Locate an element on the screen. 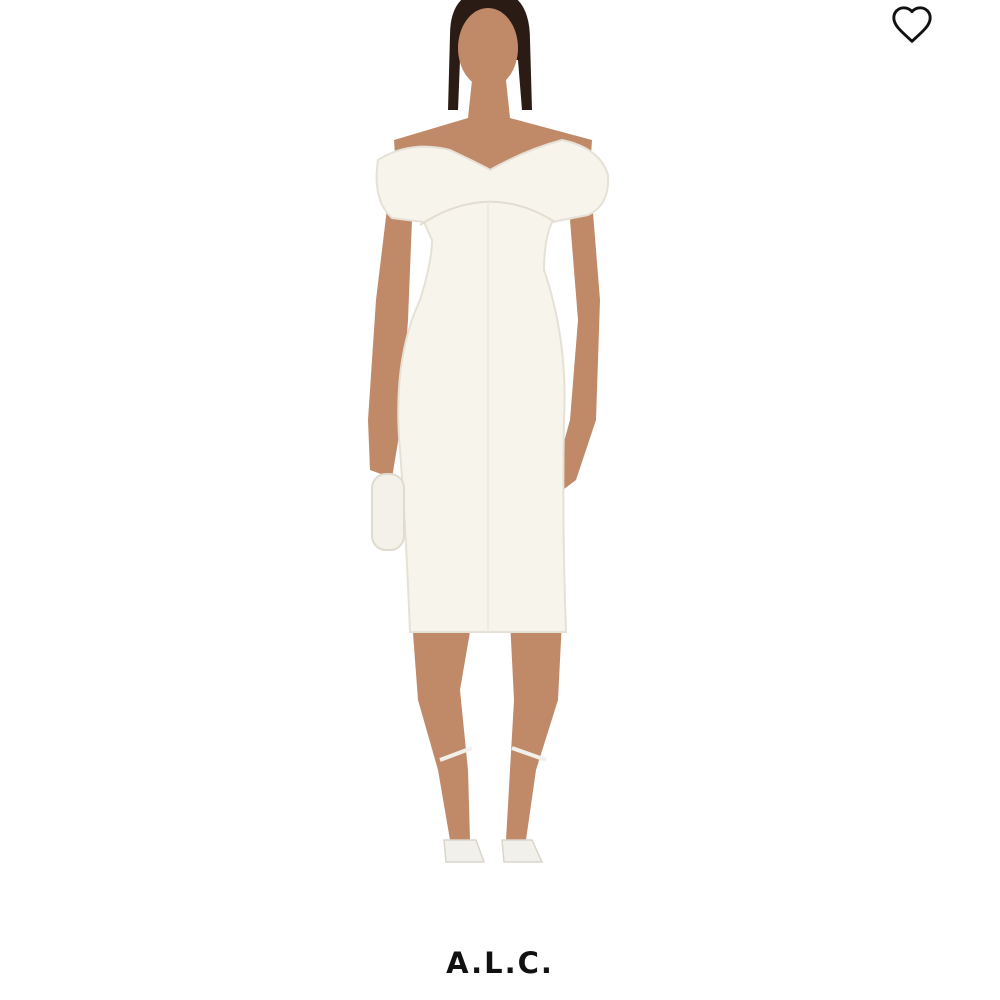 This screenshot has width=1000, height=1000. wishlist-button is located at coordinates (912, 24).